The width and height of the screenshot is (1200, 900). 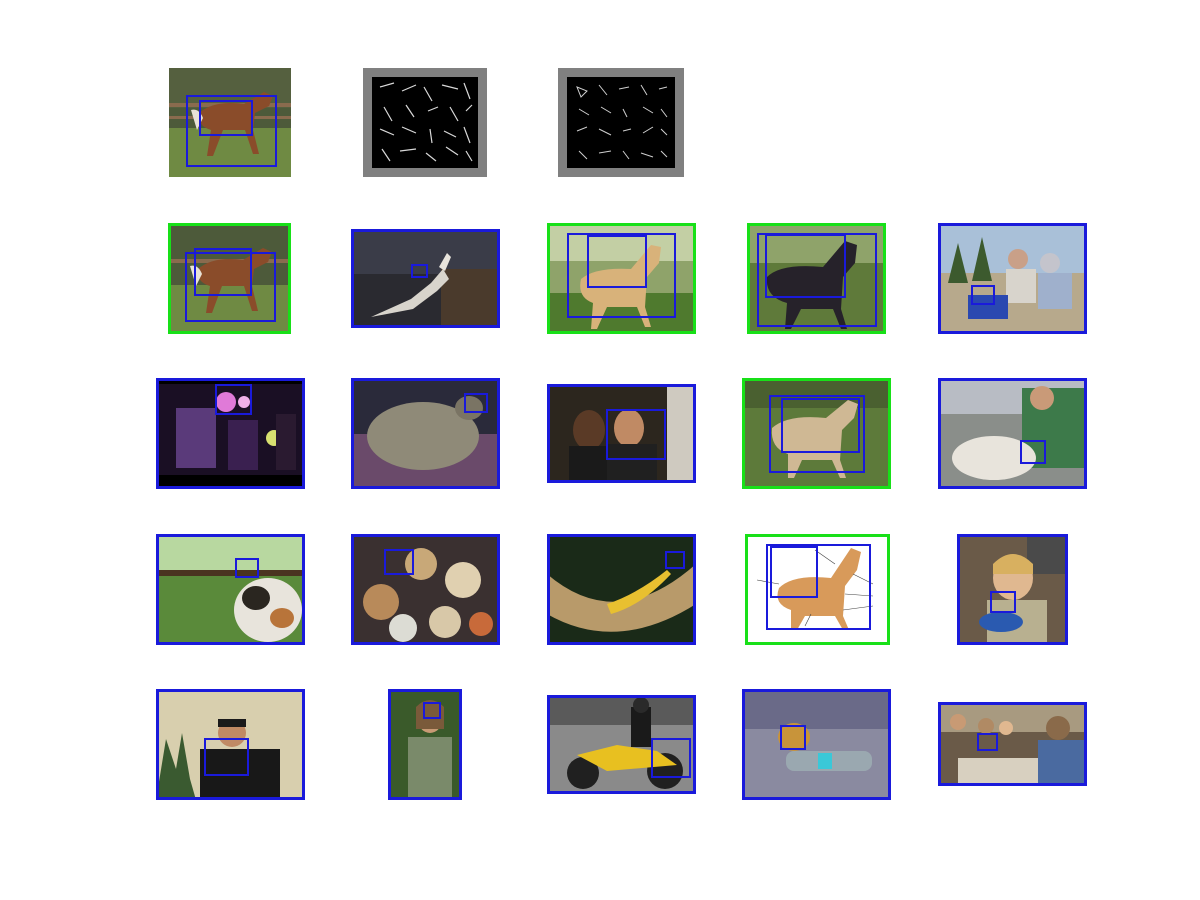 I want to click on dog-in-car-photo, so click(x=1012, y=433).